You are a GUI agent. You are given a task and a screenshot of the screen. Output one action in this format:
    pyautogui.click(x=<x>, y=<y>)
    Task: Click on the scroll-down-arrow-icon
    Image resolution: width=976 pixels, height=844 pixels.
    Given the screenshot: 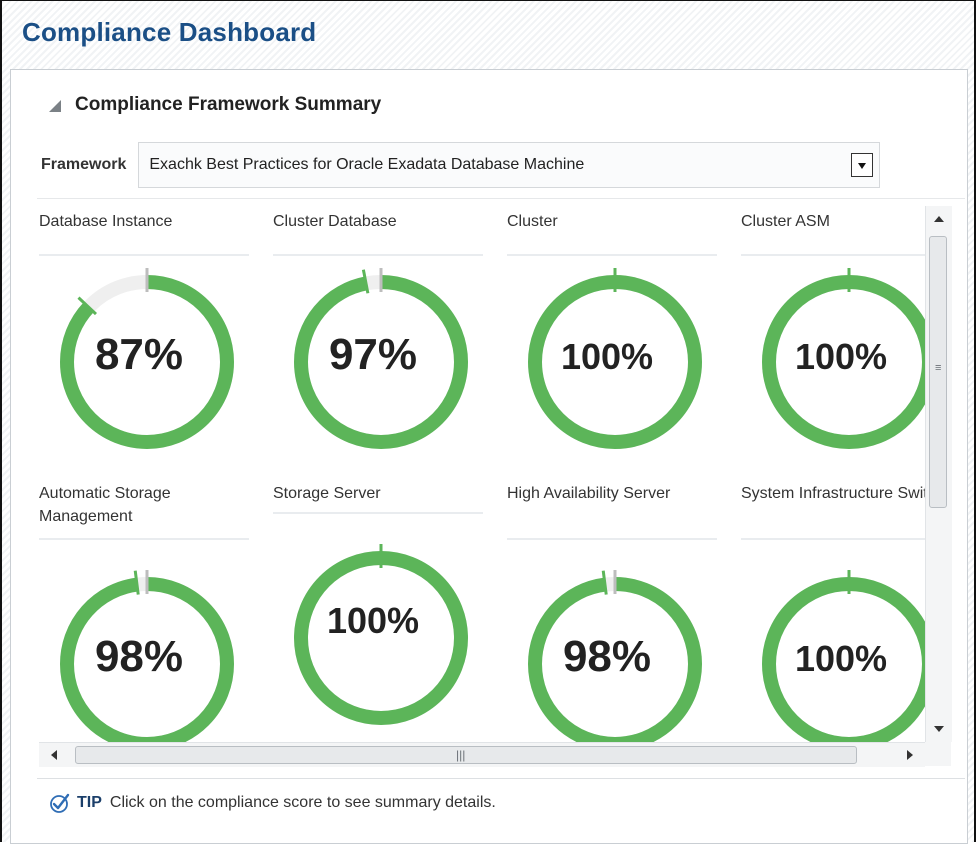 What is the action you would take?
    pyautogui.click(x=939, y=729)
    